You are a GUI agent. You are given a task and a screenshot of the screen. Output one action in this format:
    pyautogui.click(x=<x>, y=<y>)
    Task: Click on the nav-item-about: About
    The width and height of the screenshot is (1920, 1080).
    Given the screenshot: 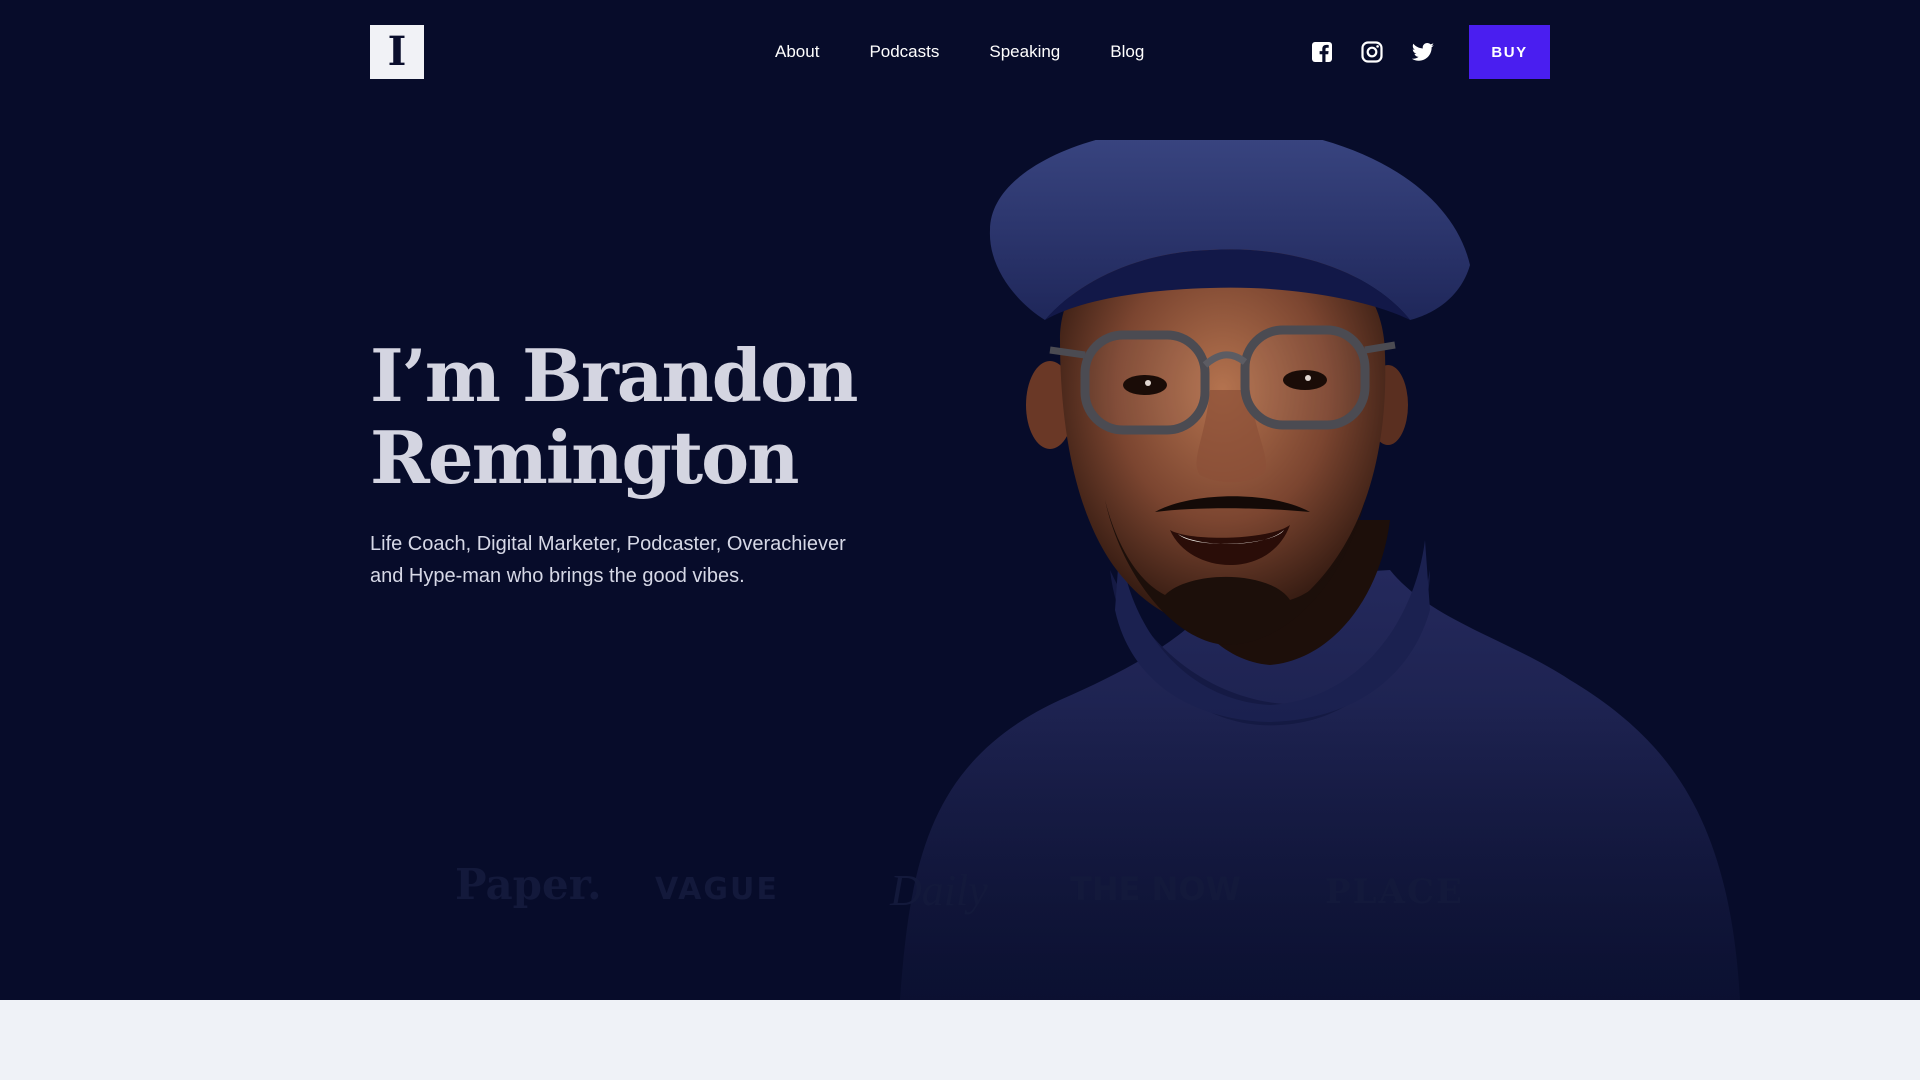 What is the action you would take?
    pyautogui.click(x=797, y=52)
    